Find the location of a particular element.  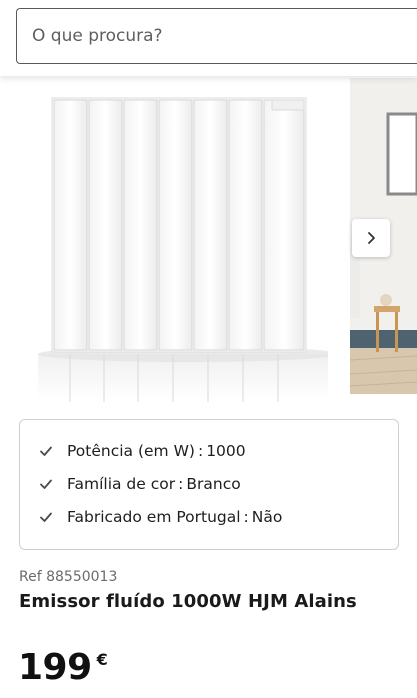

spec-row: Fabricado em Portugal : Não is located at coordinates (218, 516).